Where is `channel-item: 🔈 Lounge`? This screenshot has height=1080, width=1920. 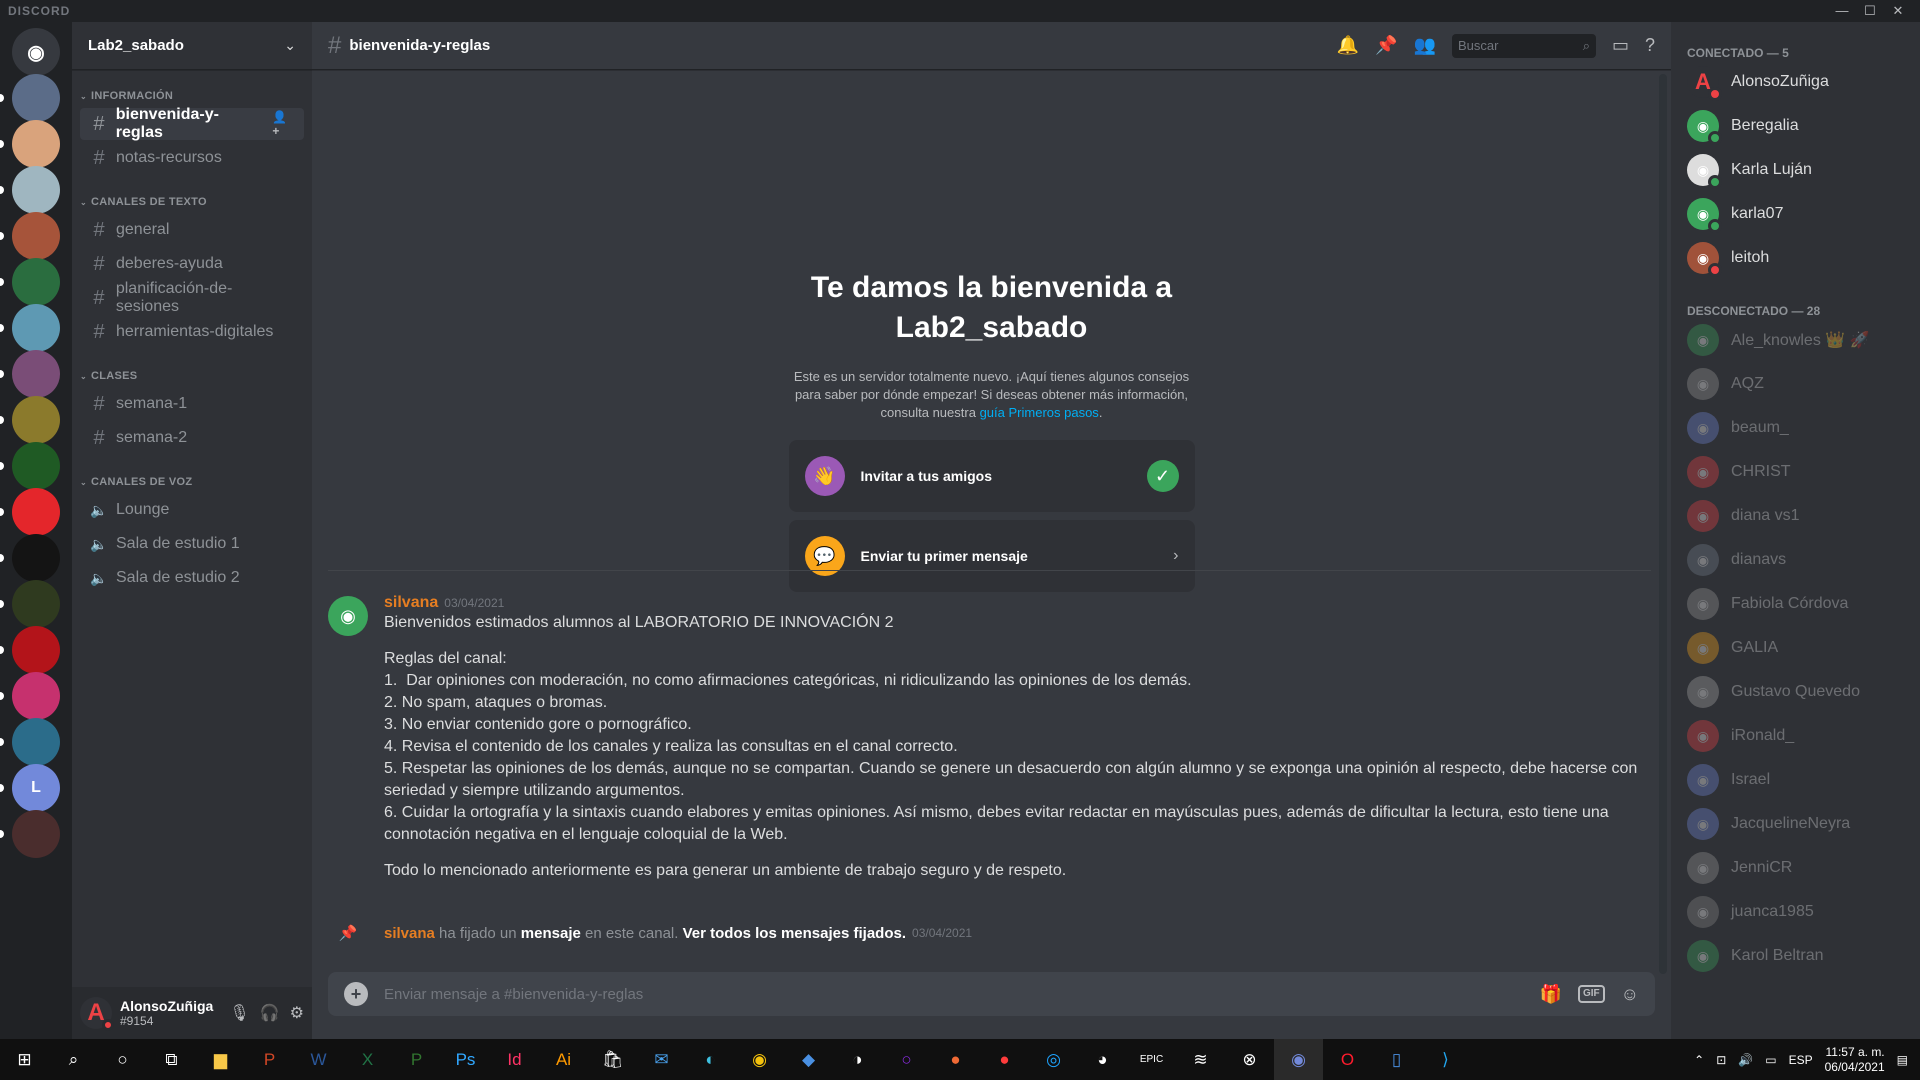 channel-item: 🔈 Lounge is located at coordinates (192, 510).